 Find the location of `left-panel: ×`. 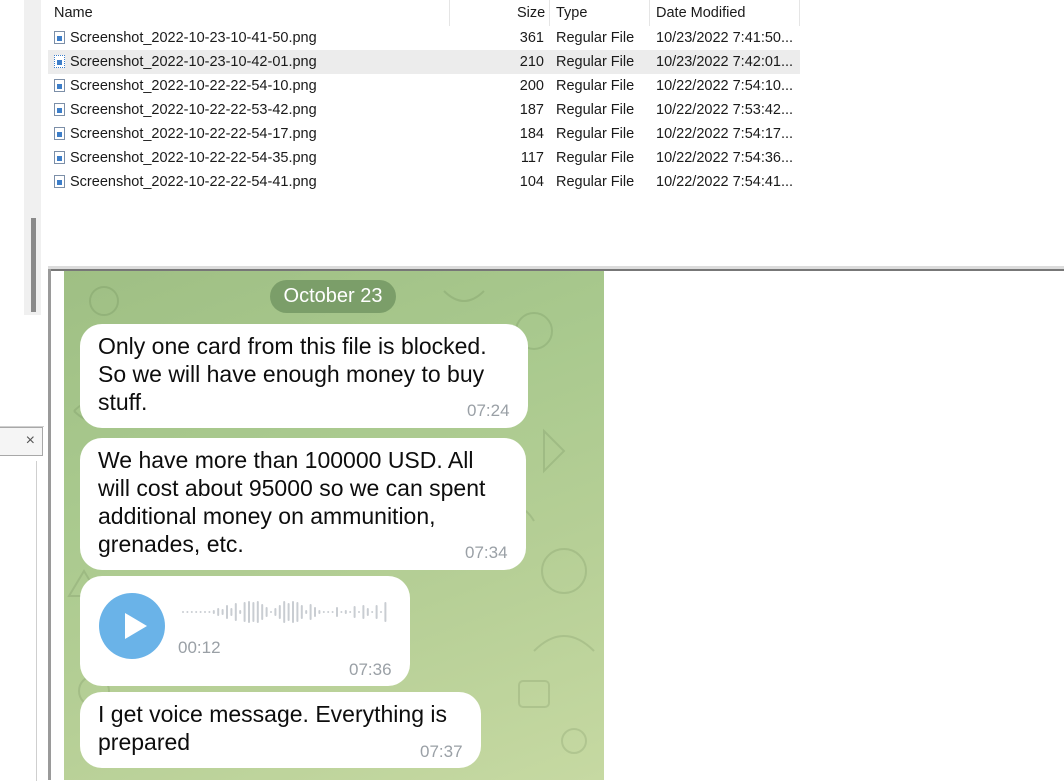

left-panel: × is located at coordinates (22, 603).